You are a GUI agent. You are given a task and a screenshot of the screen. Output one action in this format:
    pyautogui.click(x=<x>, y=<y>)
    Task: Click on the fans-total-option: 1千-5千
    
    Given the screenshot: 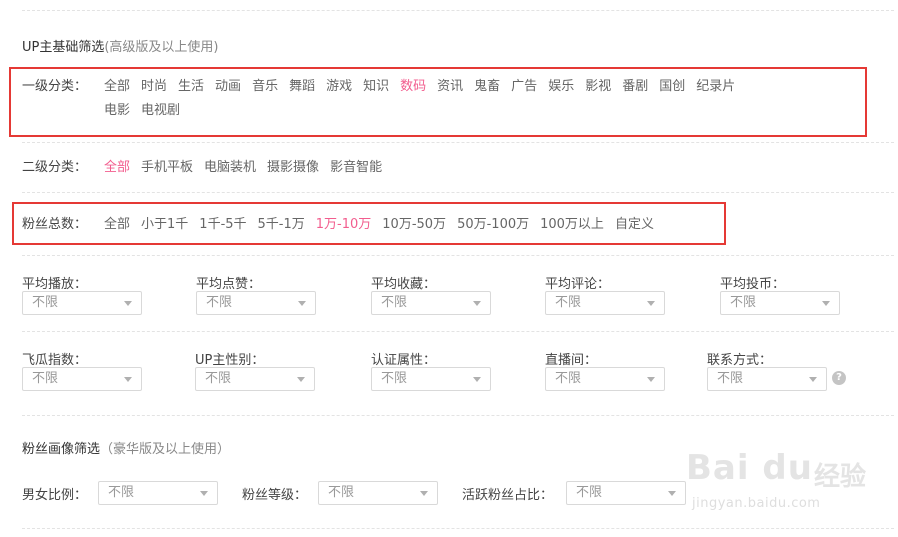 What is the action you would take?
    pyautogui.click(x=222, y=225)
    